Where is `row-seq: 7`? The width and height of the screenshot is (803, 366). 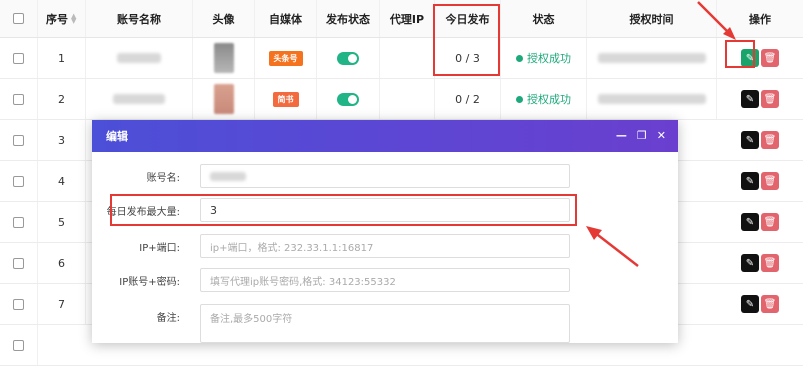 row-seq: 7 is located at coordinates (62, 304).